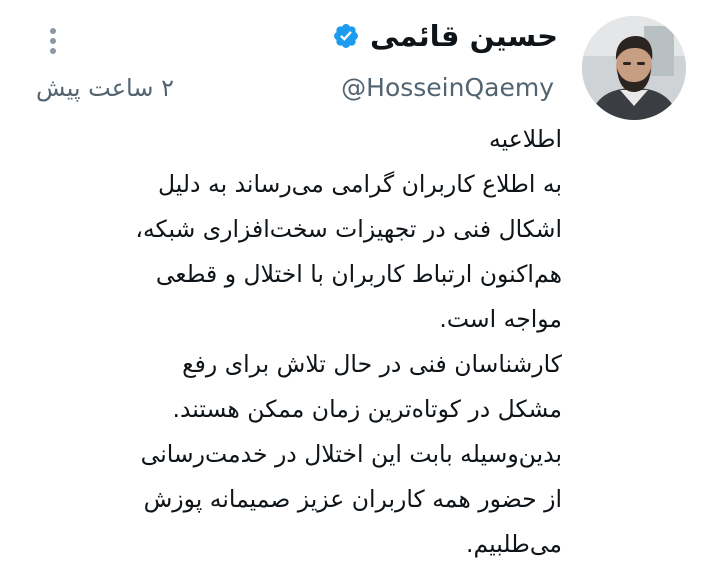  Describe the element at coordinates (367, 409) in the screenshot. I see `tweet-body-line: مشکل در کوتاه‌ترین زمان ممکن هستند.` at that location.